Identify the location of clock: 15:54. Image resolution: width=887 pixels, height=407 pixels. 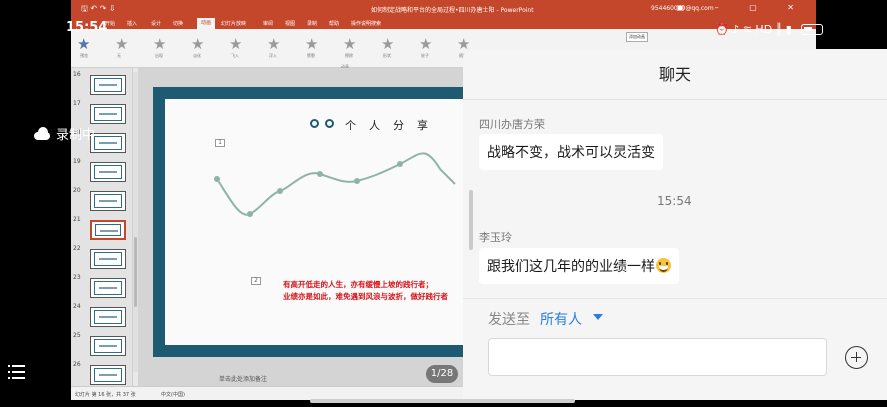
(87, 27).